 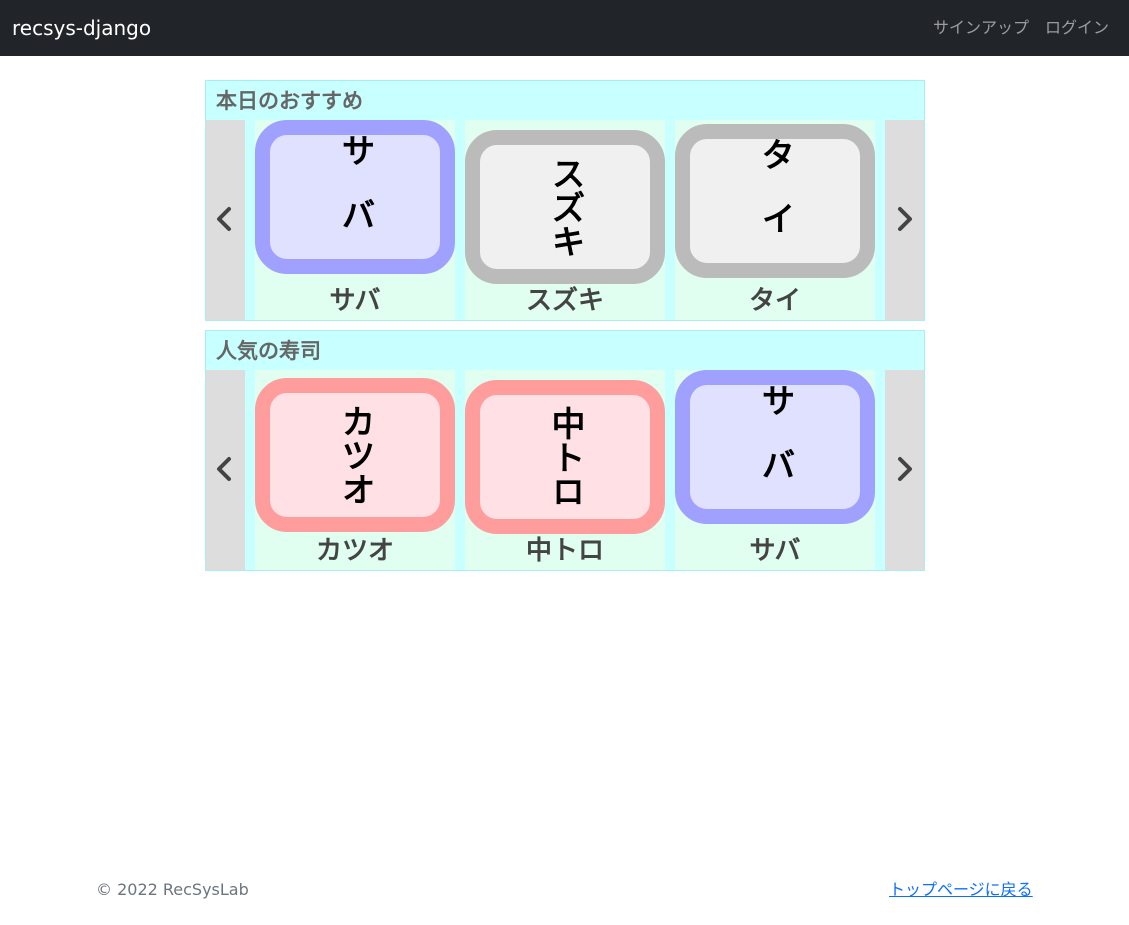 I want to click on sushi-tile: 中トロ, so click(x=565, y=457).